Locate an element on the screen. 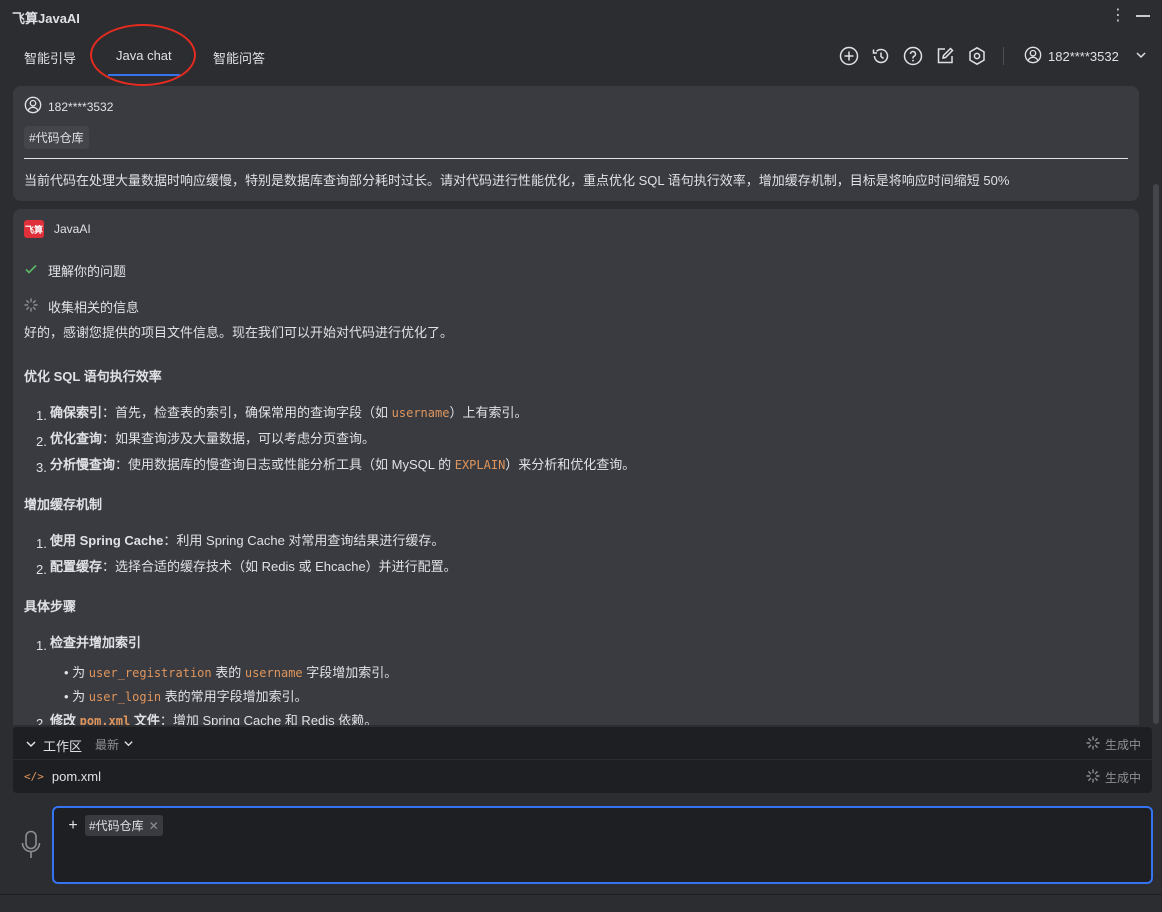 This screenshot has width=1162, height=912. workarea-panel: 工作区 最新 生成中 </> pom.xml 生成中 is located at coordinates (582, 760).